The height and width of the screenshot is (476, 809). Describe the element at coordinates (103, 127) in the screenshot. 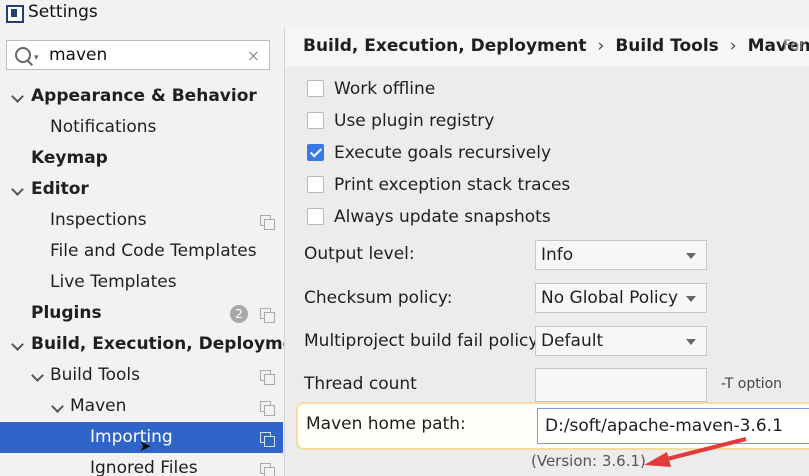

I see `tree-item-label: Notifications` at that location.